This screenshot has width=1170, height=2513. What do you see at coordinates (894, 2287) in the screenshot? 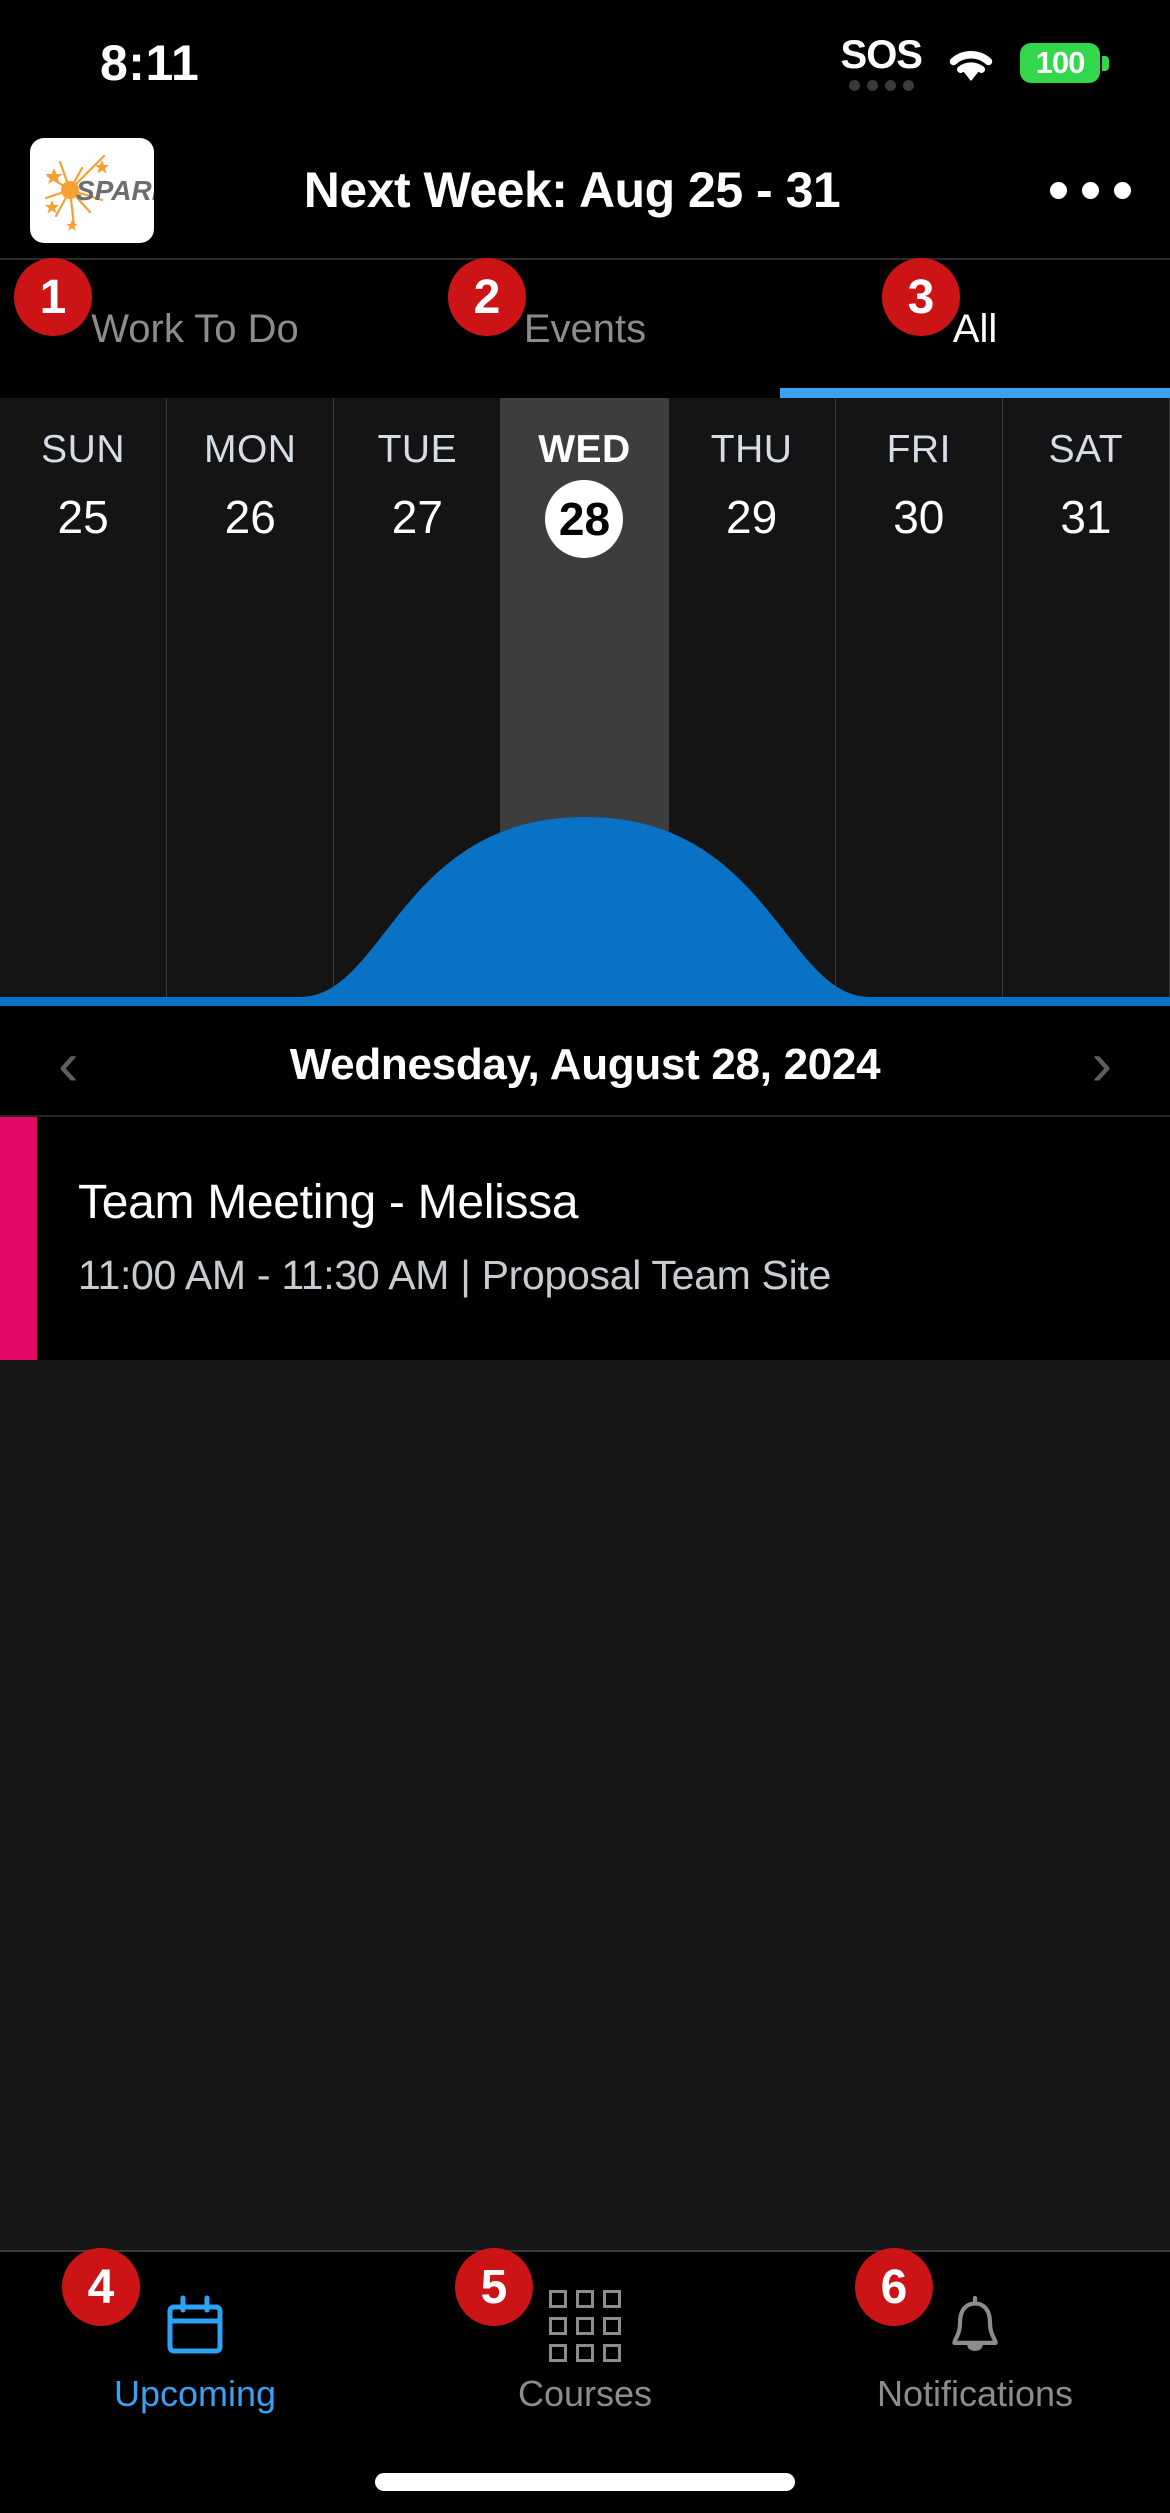
I see `annotation-badge-6: 6` at bounding box center [894, 2287].